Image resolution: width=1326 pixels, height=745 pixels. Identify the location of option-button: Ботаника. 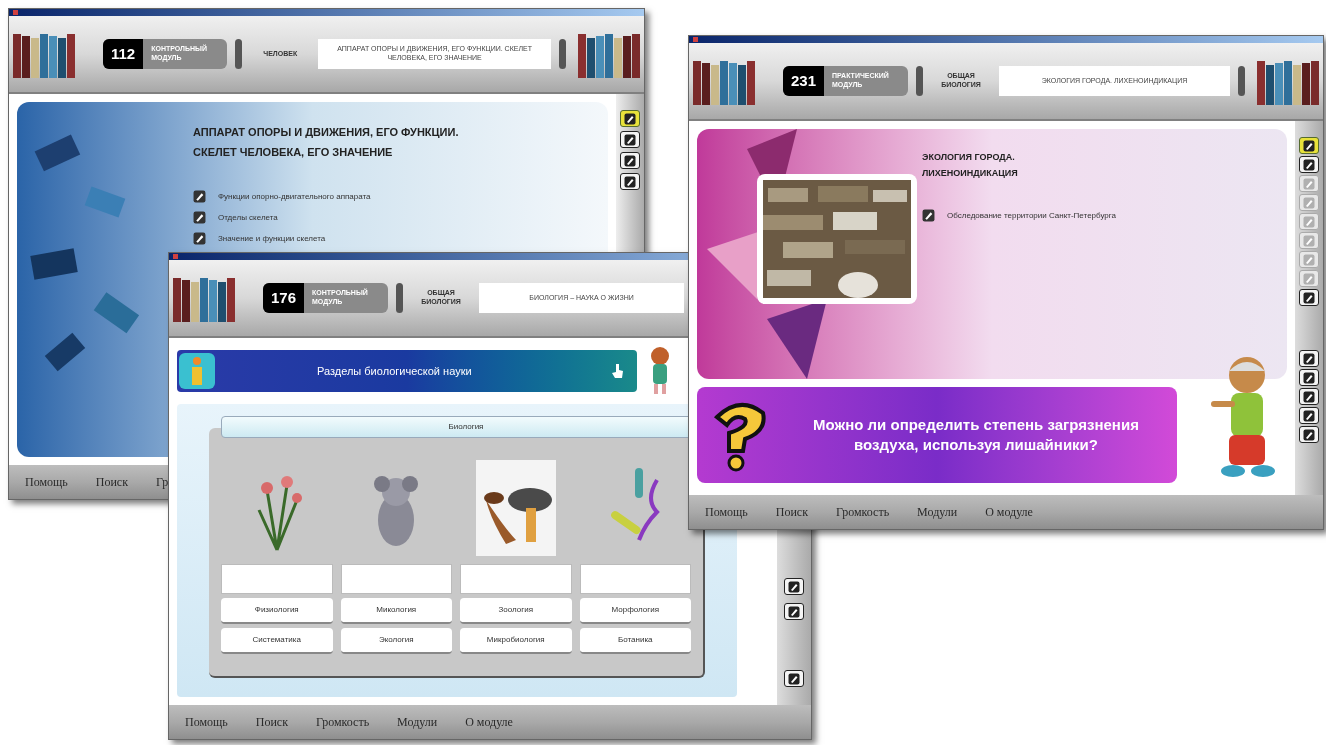
(635, 641).